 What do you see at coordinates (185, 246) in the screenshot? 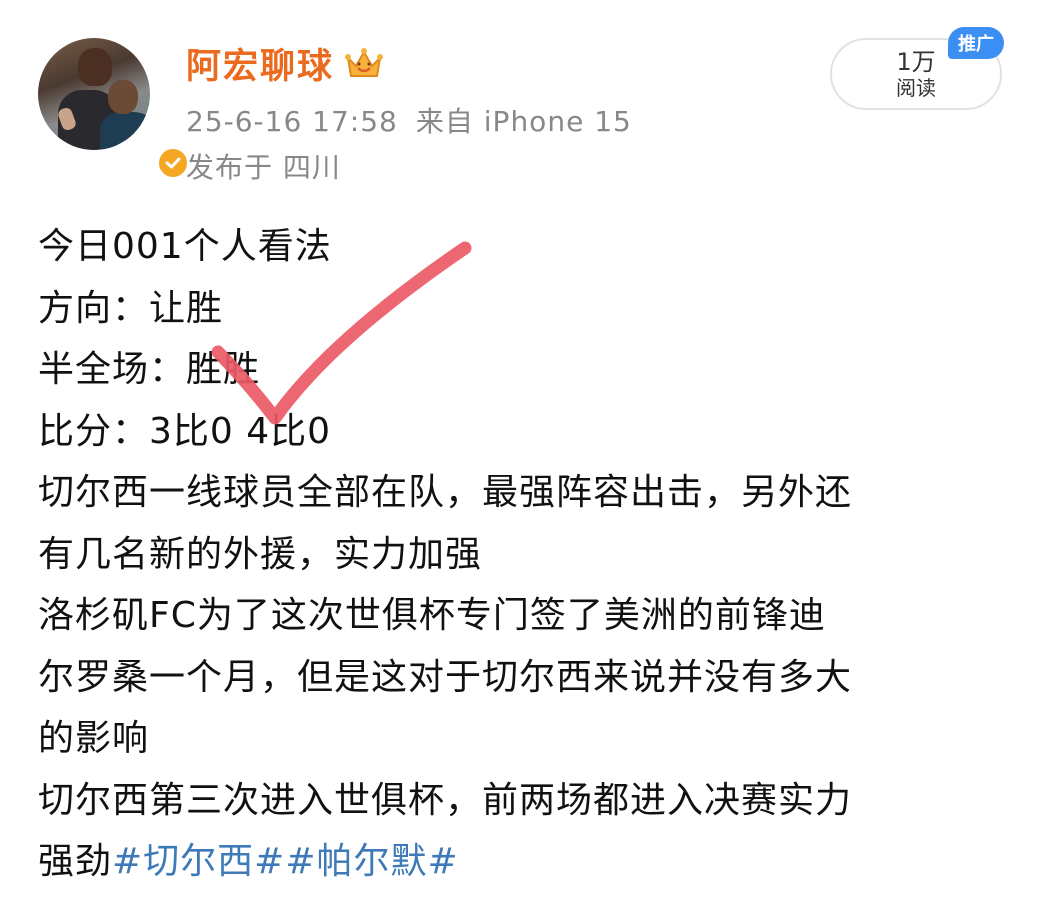
I see `post-line: 今日001个人看法` at bounding box center [185, 246].